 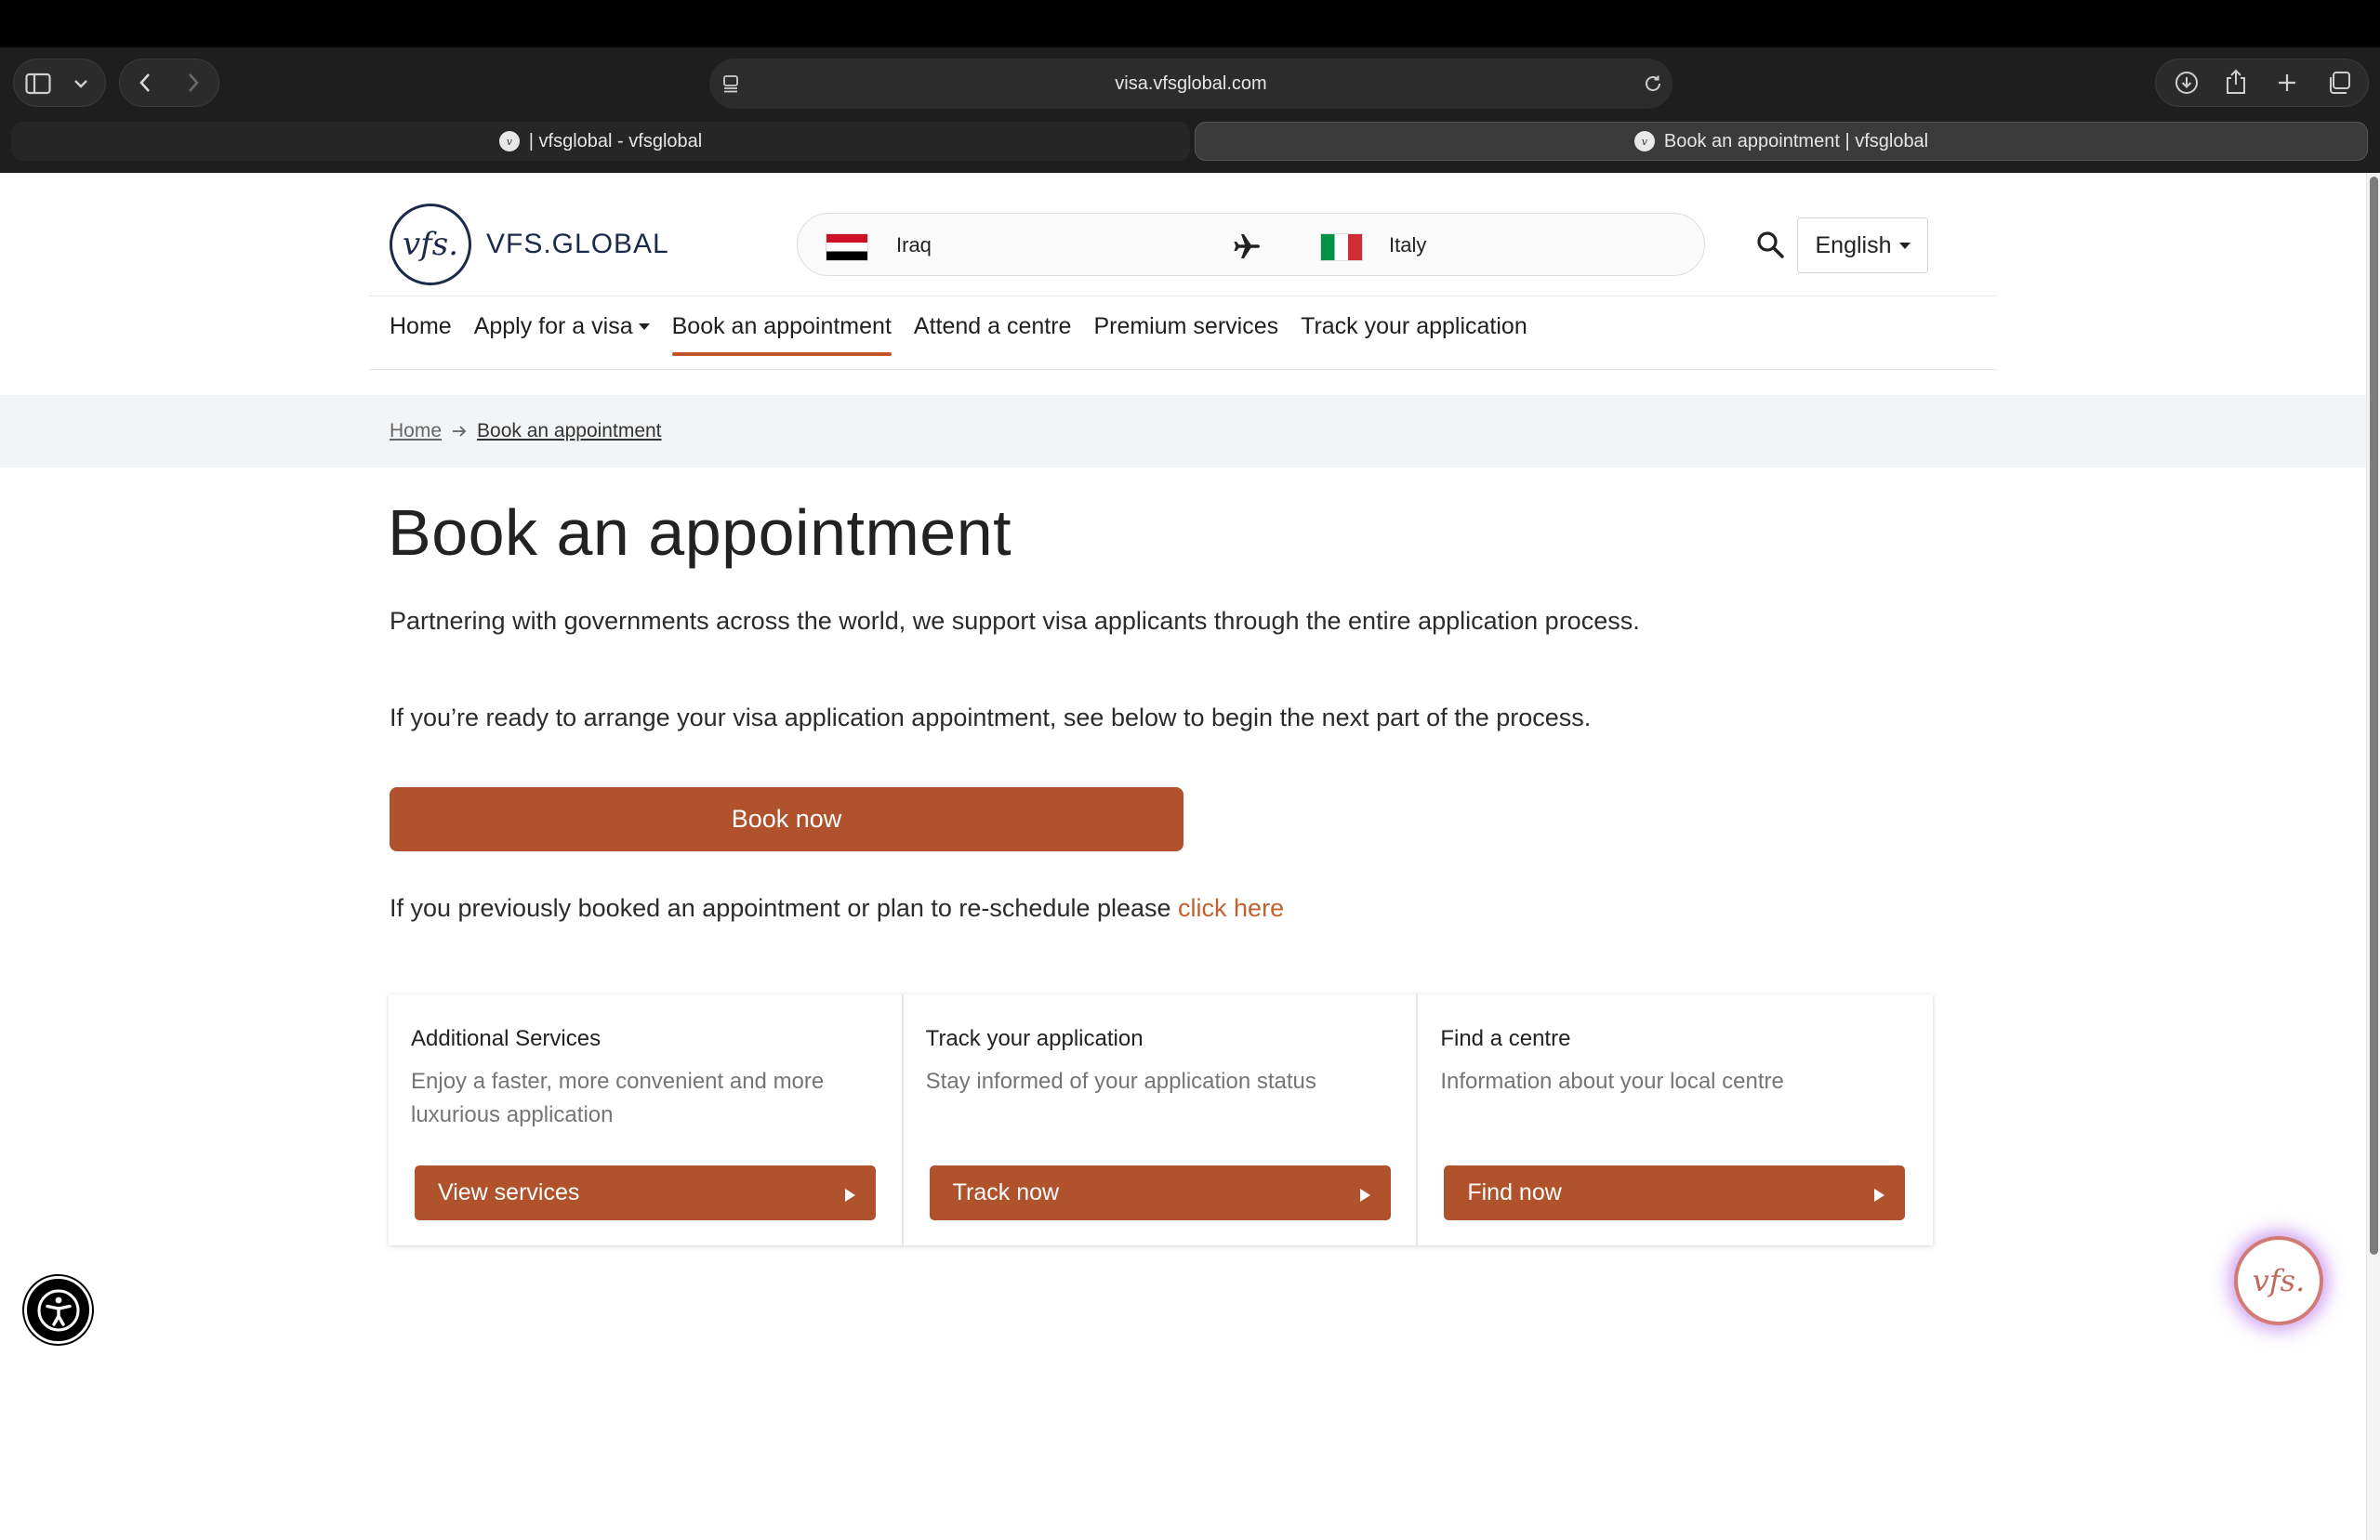 I want to click on browser-toolbar: visa.vfsglobal.com, so click(x=1190, y=83).